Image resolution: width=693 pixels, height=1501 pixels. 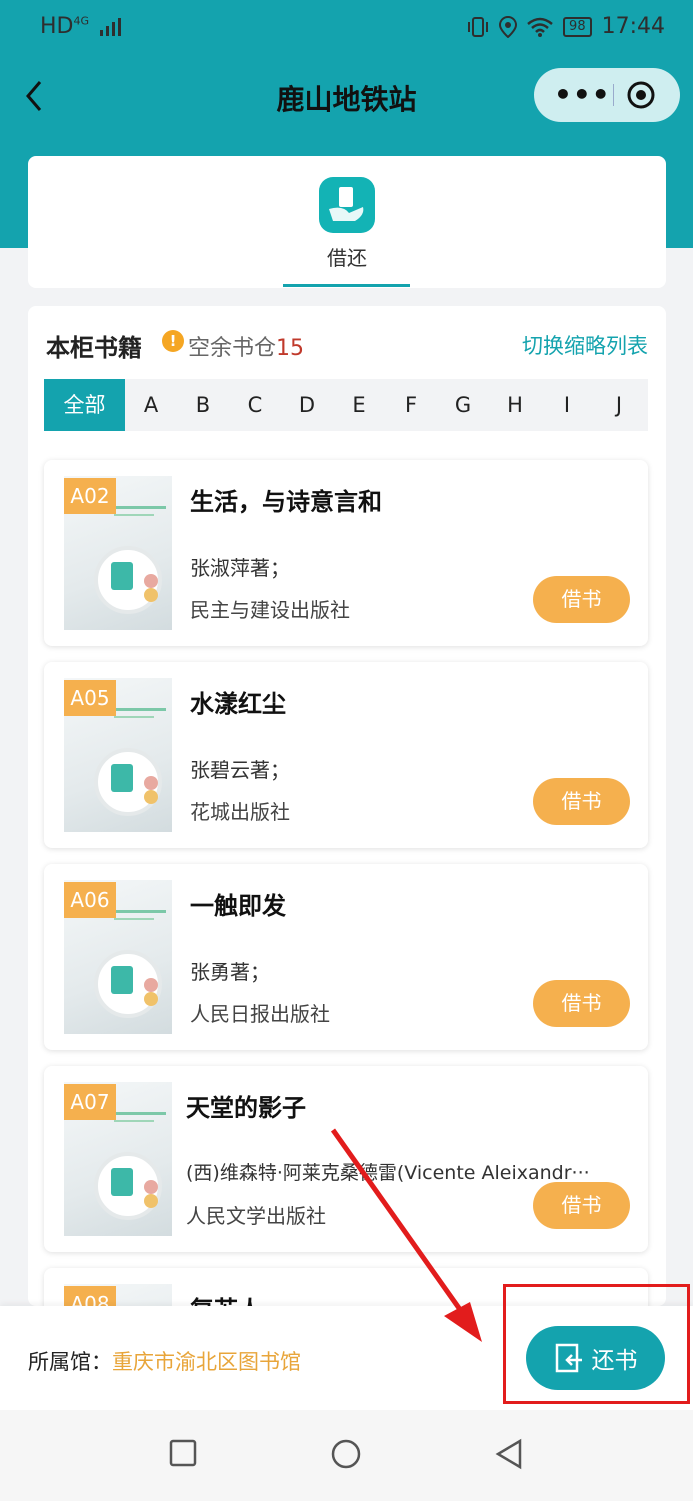 I want to click on home-icon, so click(x=346, y=1454).